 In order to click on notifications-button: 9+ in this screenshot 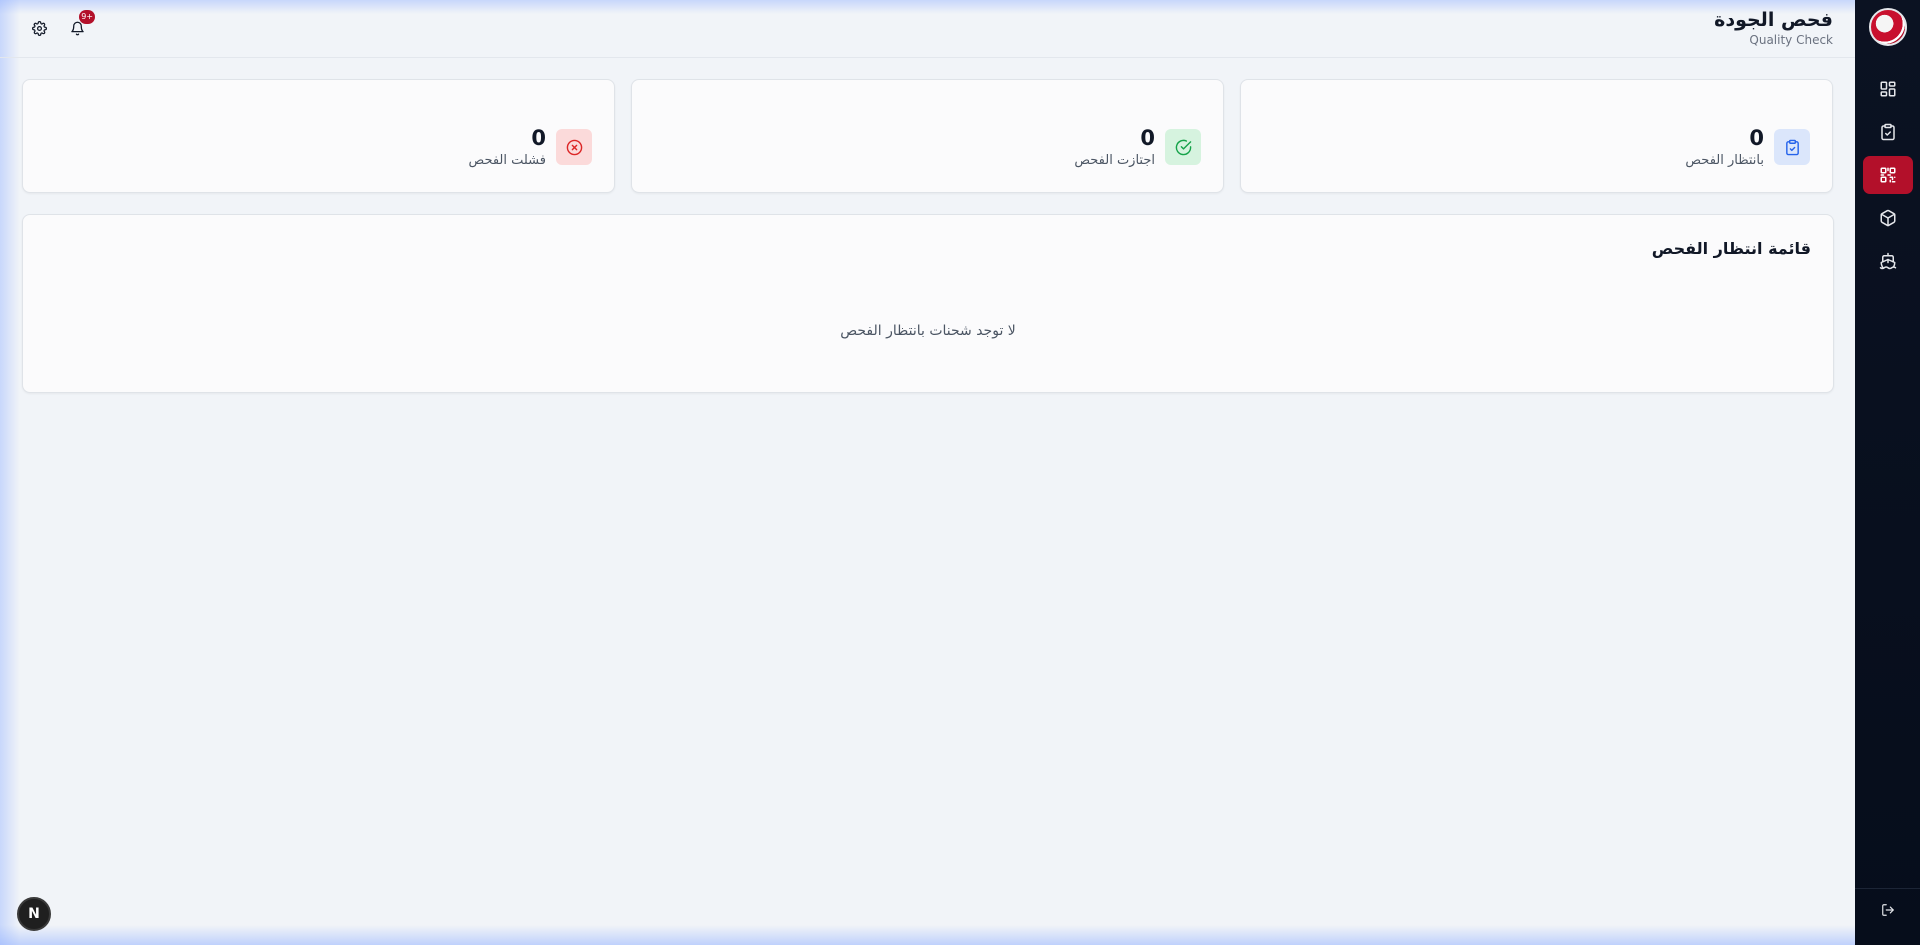, I will do `click(79, 25)`.